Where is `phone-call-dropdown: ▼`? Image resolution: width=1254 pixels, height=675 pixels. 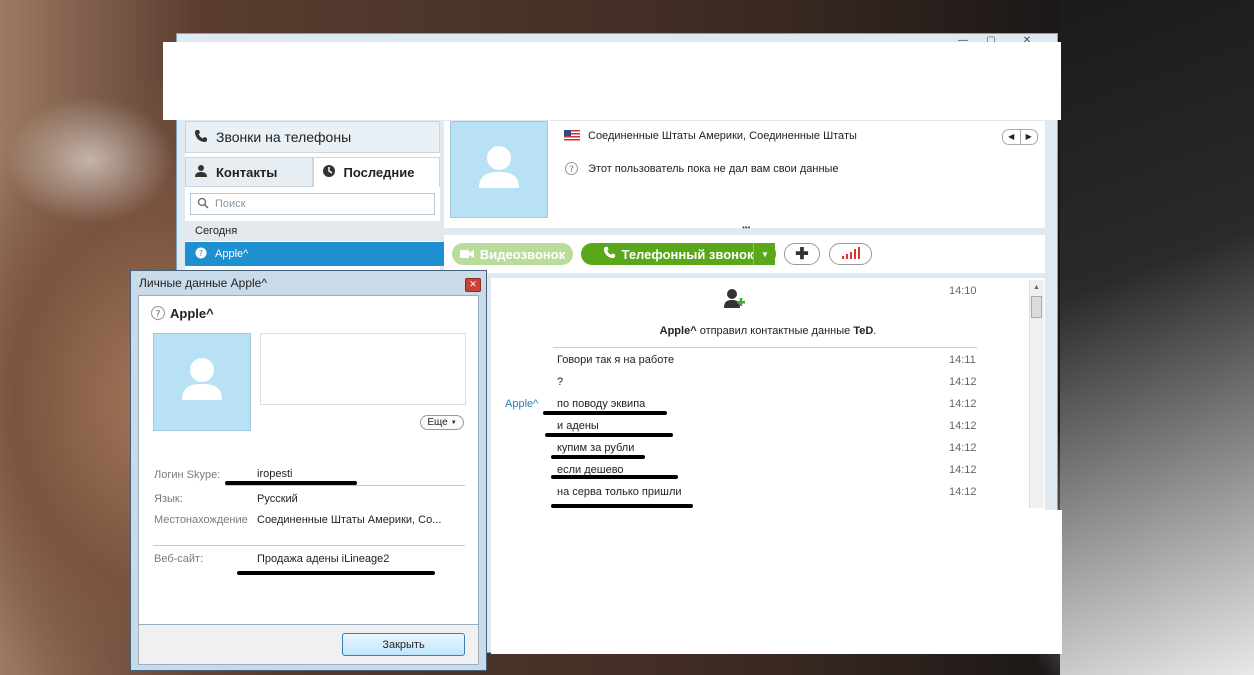 phone-call-dropdown: ▼ is located at coordinates (764, 254).